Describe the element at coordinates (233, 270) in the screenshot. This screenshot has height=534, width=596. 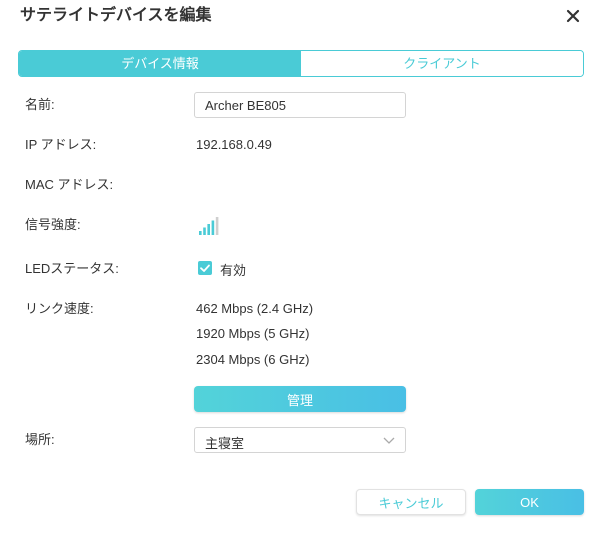
I see `led-checkbox-label: 有効` at that location.